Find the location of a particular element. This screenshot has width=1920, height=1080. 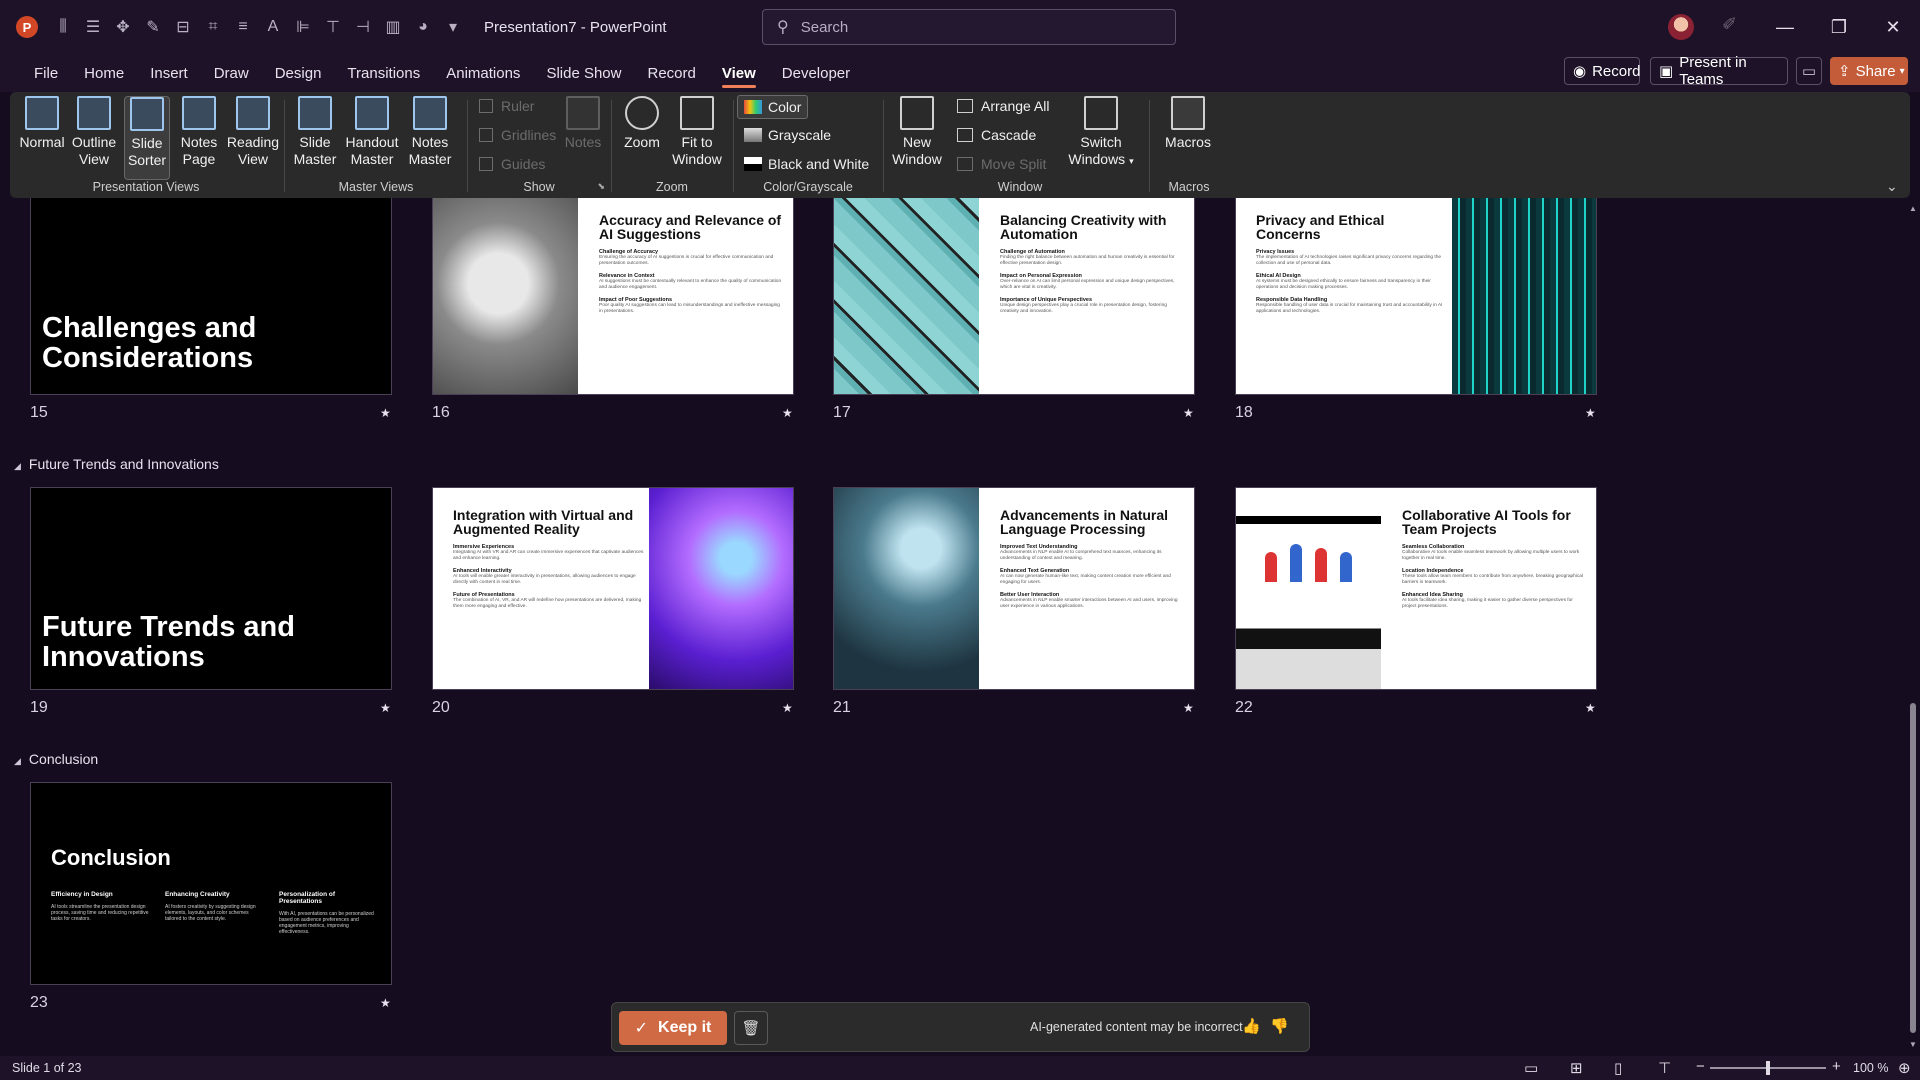

slide-sorter-button: Slide Sorter is located at coordinates (147, 138).